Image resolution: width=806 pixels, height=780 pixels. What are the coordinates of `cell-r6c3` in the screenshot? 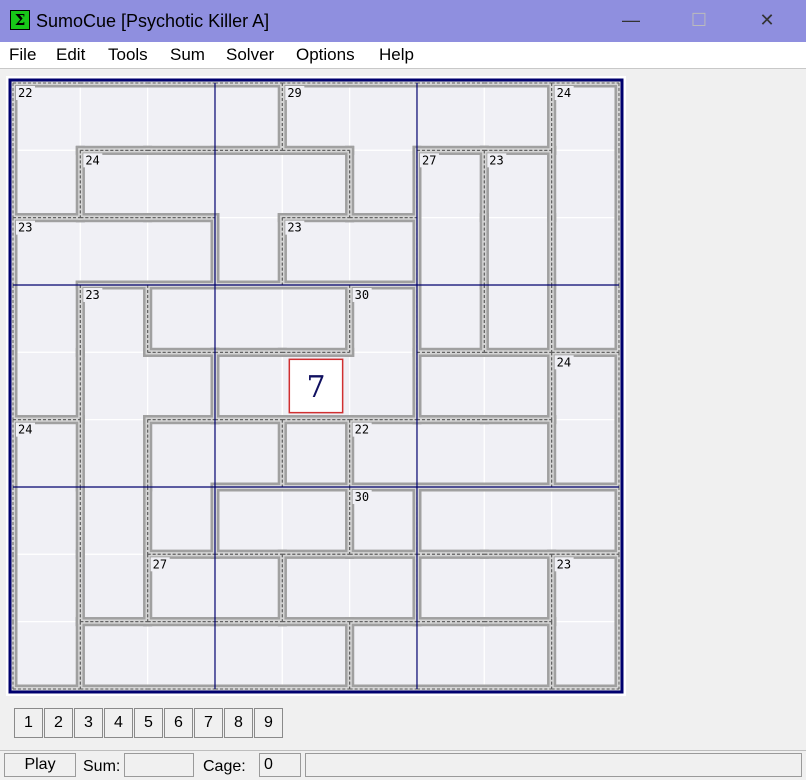 It's located at (181, 453).